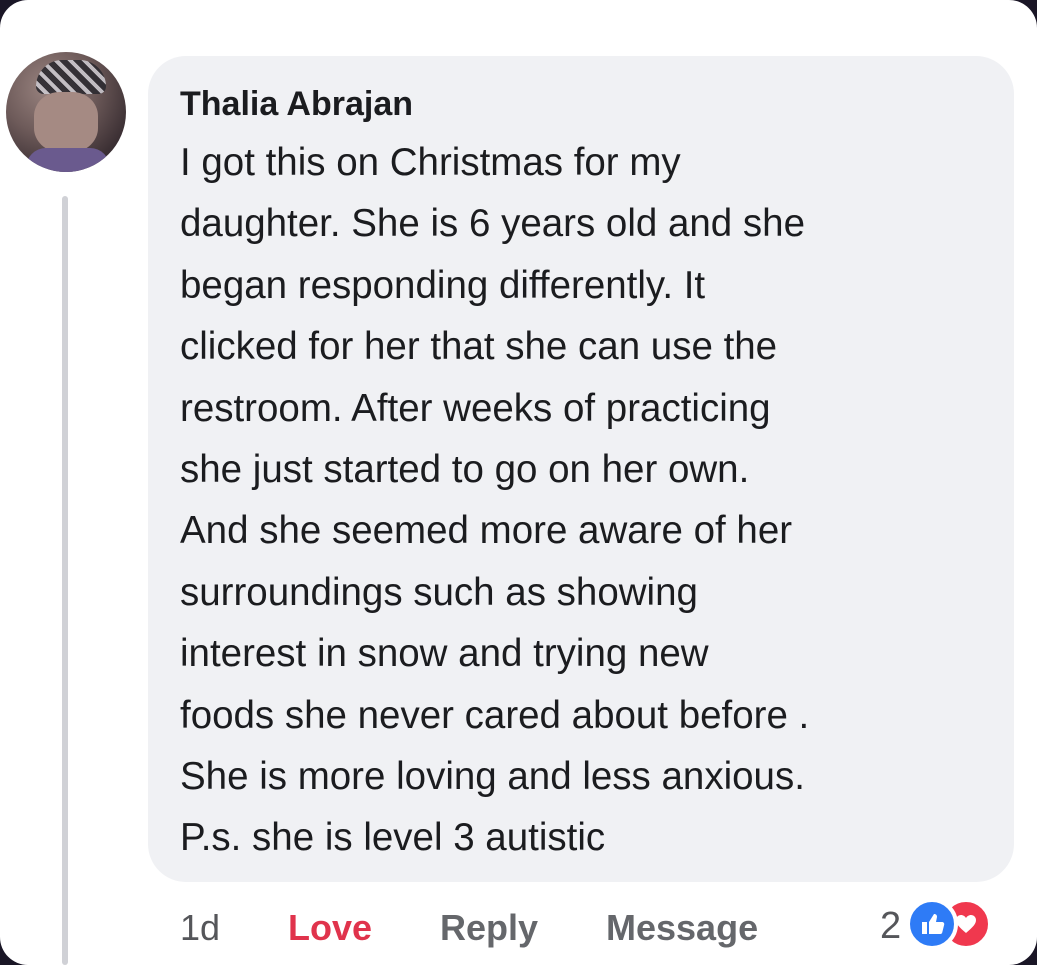  What do you see at coordinates (465, 470) in the screenshot?
I see `comment-line: she just started to go on her own.` at bounding box center [465, 470].